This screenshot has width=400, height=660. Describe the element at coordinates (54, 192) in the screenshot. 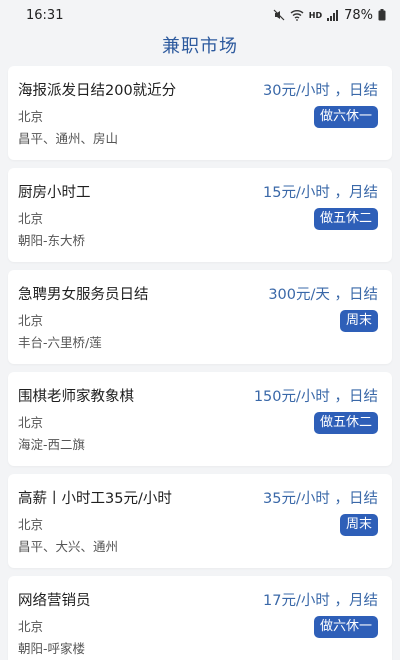

I see `job-title: 厨房小时工` at that location.